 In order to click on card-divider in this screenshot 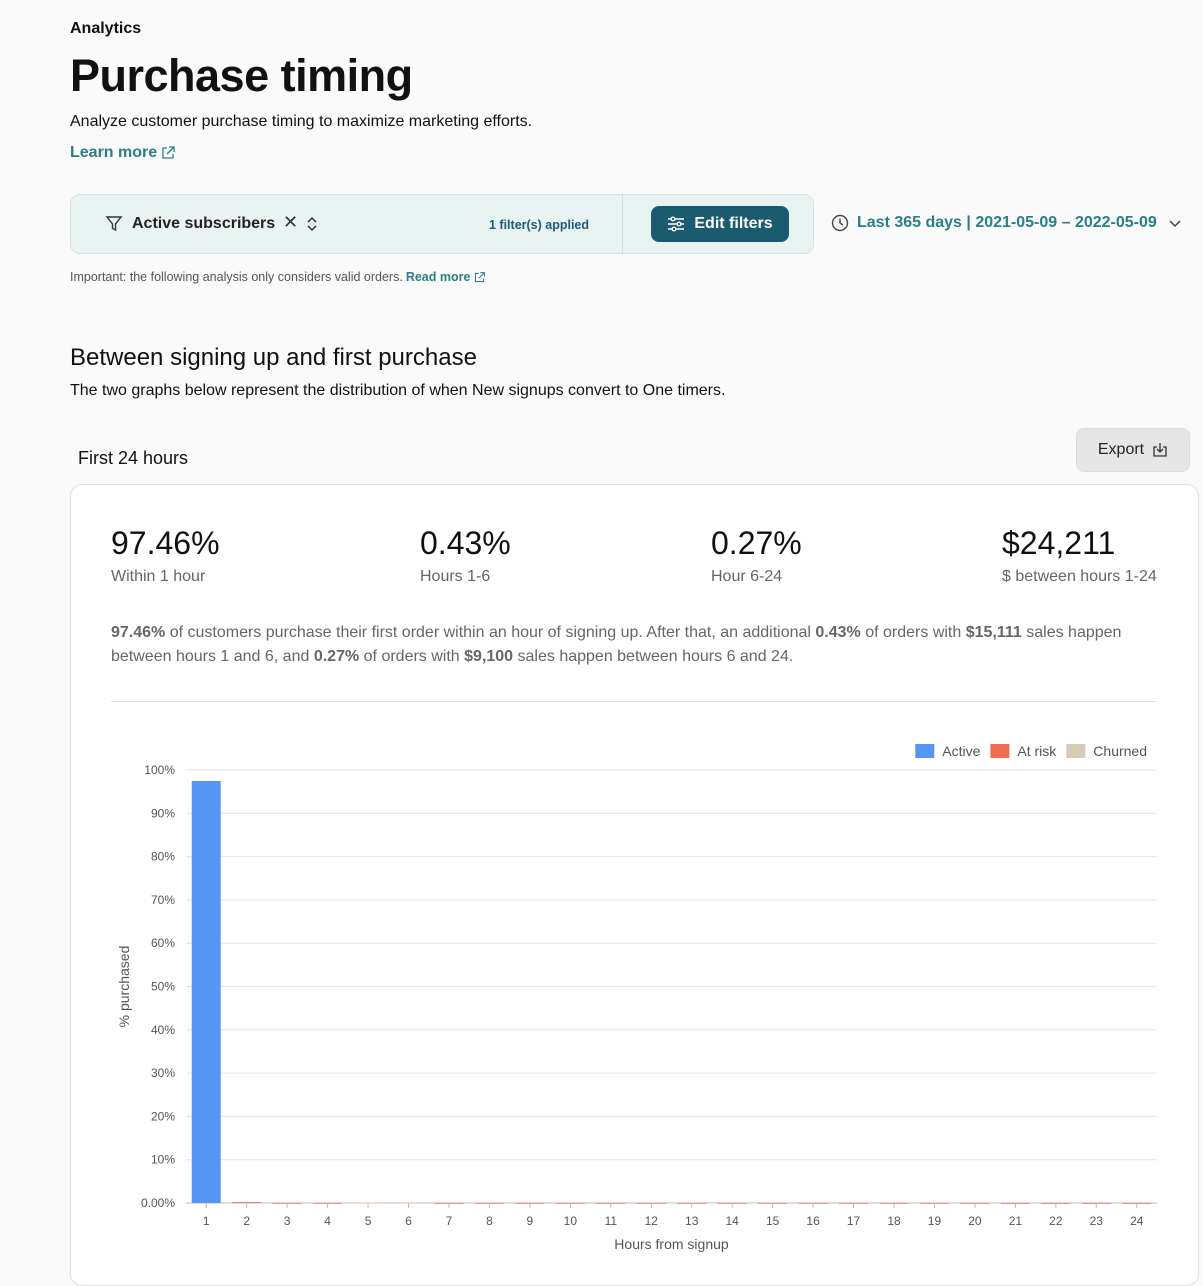, I will do `click(634, 701)`.